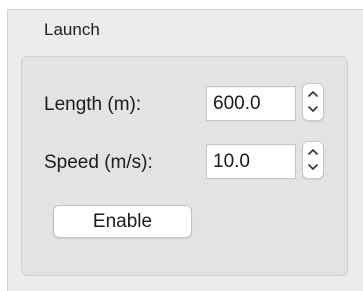  What do you see at coordinates (251, 103) in the screenshot?
I see `length-input` at bounding box center [251, 103].